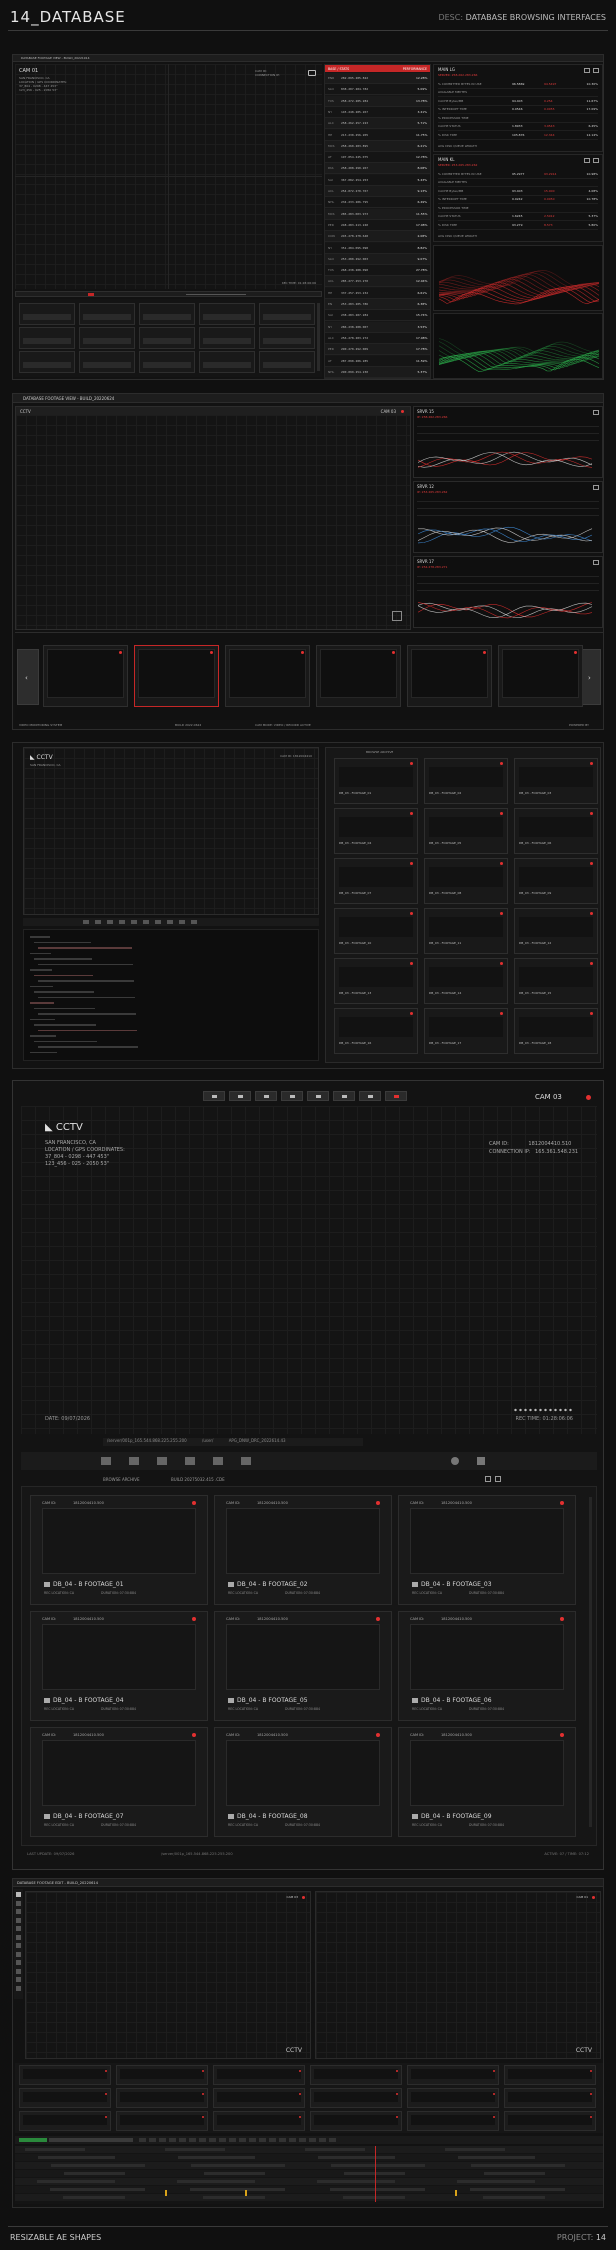 Image resolution: width=616 pixels, height=2250 pixels. Describe the element at coordinates (466, 931) in the screenshot. I see `archive-tile: DB_03 - FOOTAGE_11` at that location.